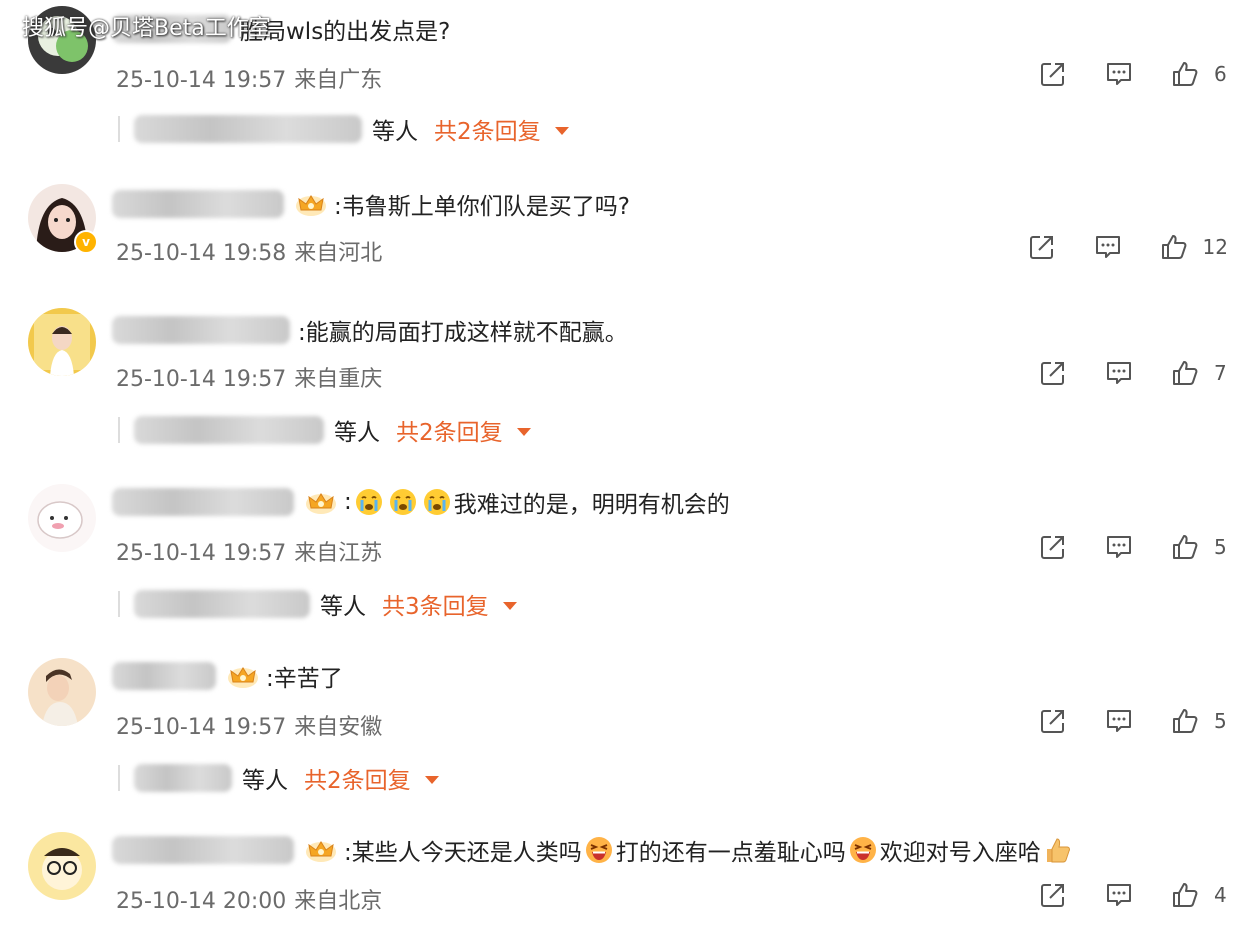 The image size is (1252, 938). What do you see at coordinates (1220, 895) in the screenshot?
I see `like-count: 4` at bounding box center [1220, 895].